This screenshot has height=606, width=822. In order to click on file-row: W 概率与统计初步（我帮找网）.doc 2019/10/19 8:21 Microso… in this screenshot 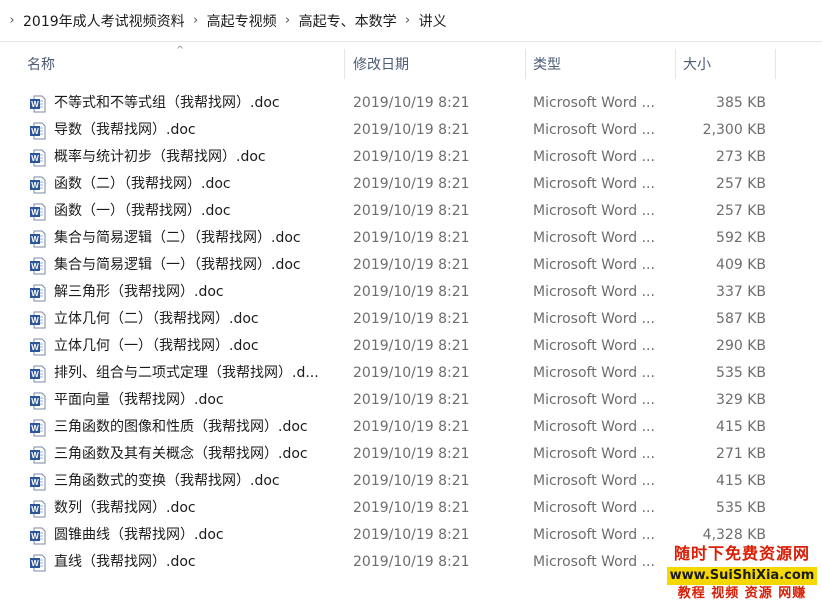, I will do `click(411, 157)`.